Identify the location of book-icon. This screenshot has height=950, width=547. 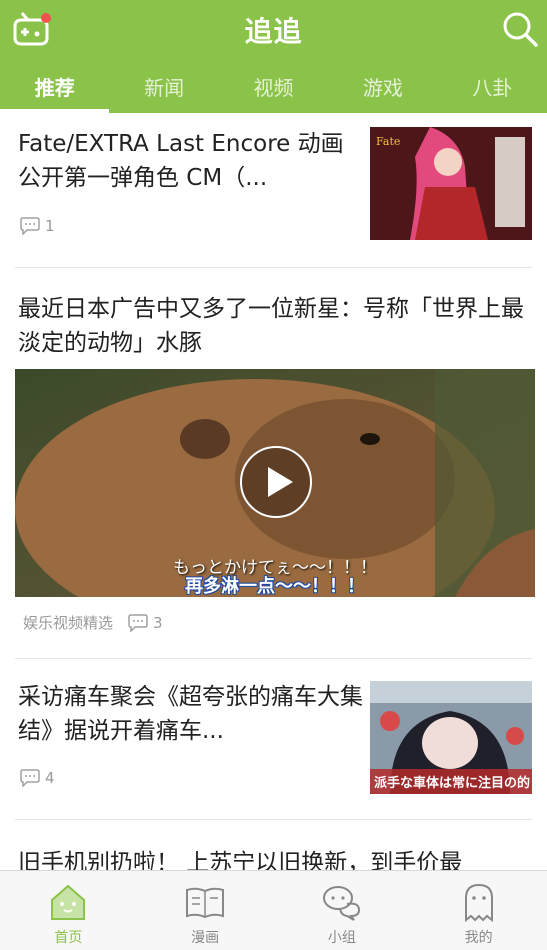
(205, 903).